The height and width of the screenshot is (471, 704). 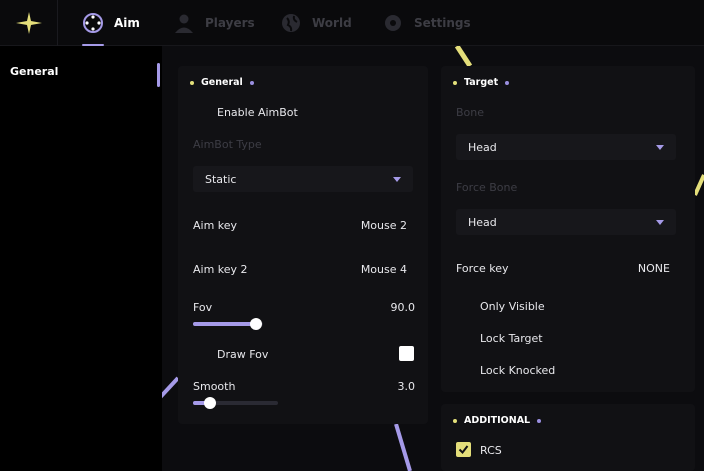 What do you see at coordinates (224, 324) in the screenshot?
I see `fov-slider-fill` at bounding box center [224, 324].